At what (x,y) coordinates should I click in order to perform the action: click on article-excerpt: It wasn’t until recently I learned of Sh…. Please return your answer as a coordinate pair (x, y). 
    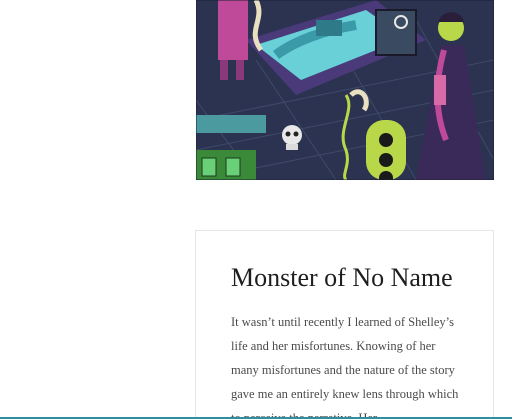
    Looking at the image, I should click on (345, 367).